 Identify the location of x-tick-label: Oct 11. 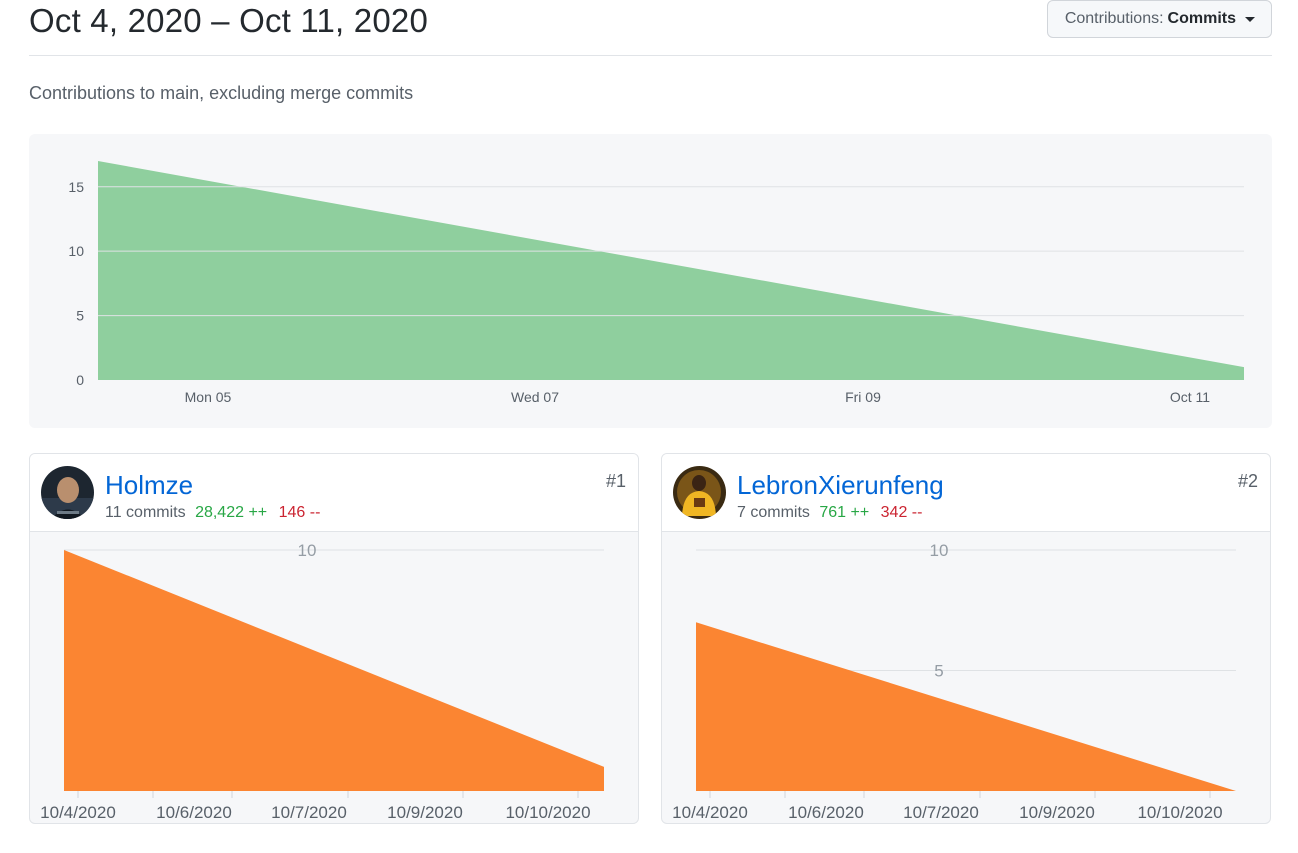
(1190, 397).